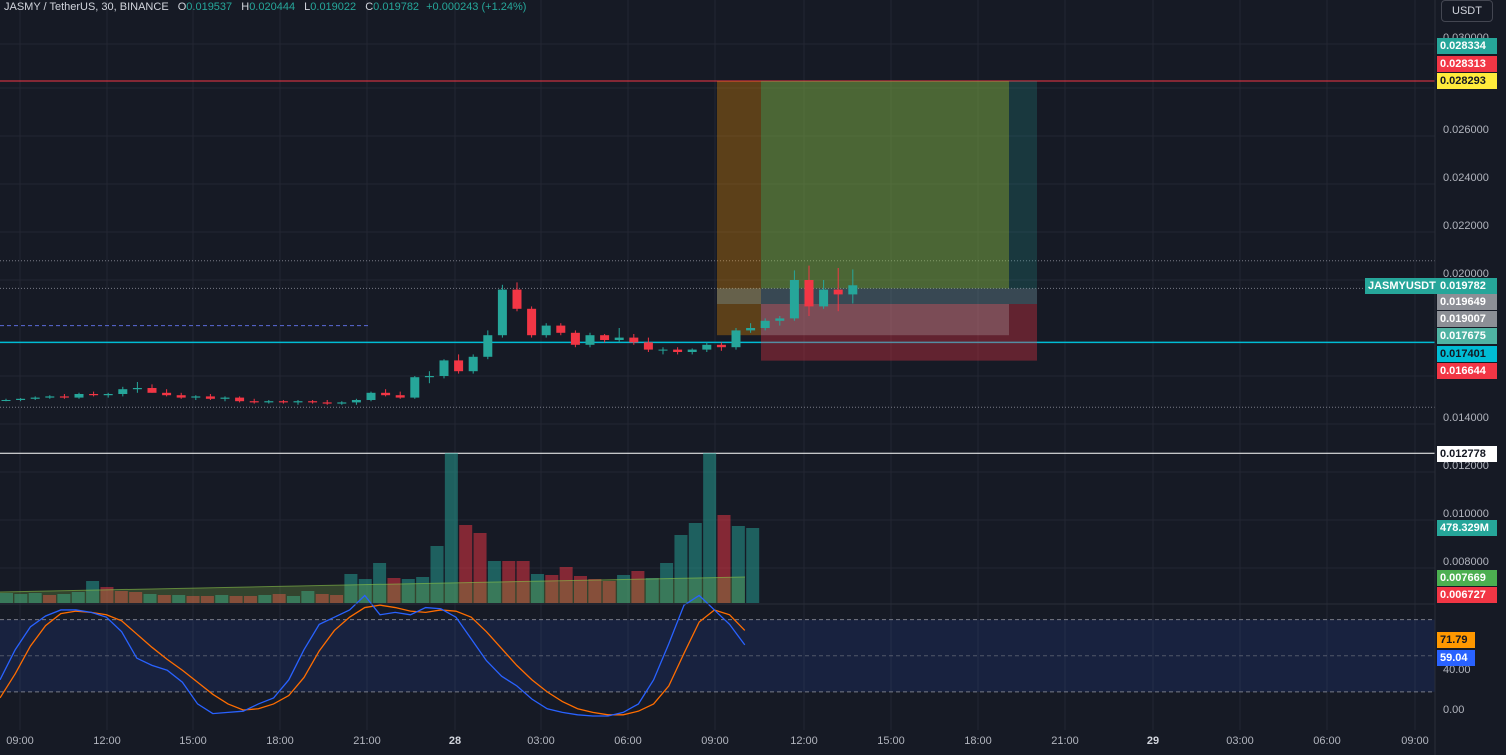 This screenshot has width=1506, height=755. Describe the element at coordinates (1456, 658) in the screenshot. I see `stoch-value-tag: 59.04` at that location.